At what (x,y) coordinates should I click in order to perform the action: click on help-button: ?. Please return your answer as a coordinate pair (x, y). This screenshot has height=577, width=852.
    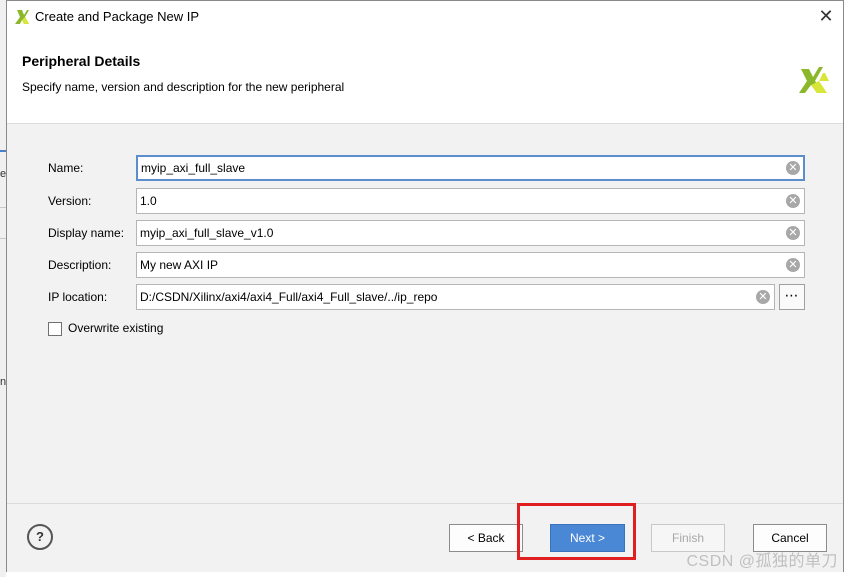
    Looking at the image, I should click on (40, 537).